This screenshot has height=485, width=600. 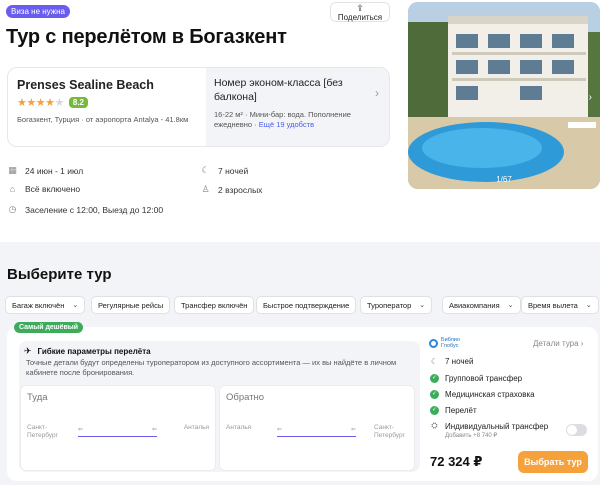 I want to click on individual-transfer-price: Добавить +8 740 ₽, so click(x=471, y=436).